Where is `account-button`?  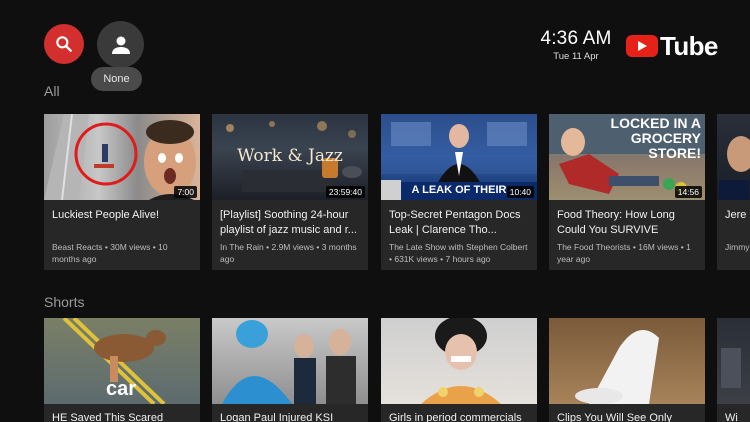 account-button is located at coordinates (120, 44).